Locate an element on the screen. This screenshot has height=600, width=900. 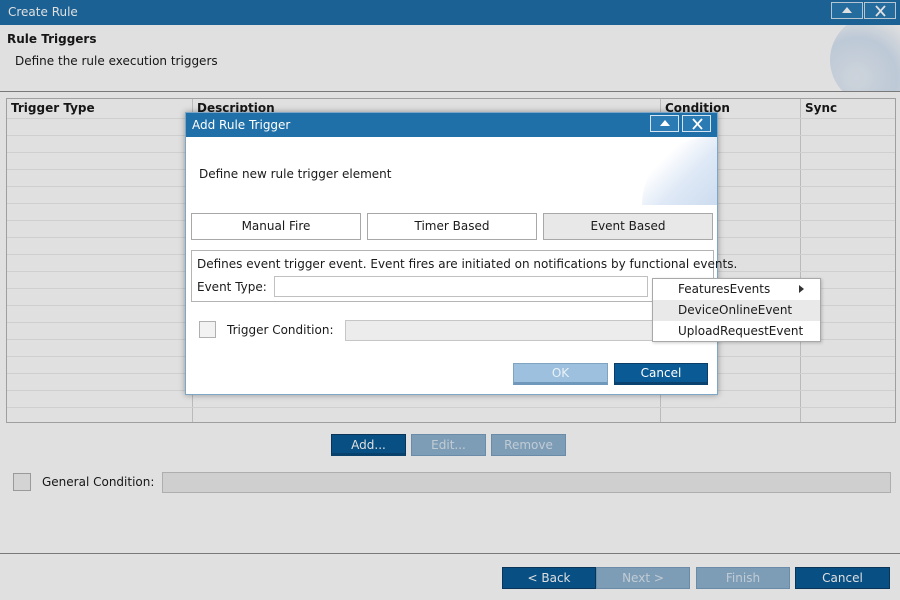
dialog-close-button is located at coordinates (696, 123).